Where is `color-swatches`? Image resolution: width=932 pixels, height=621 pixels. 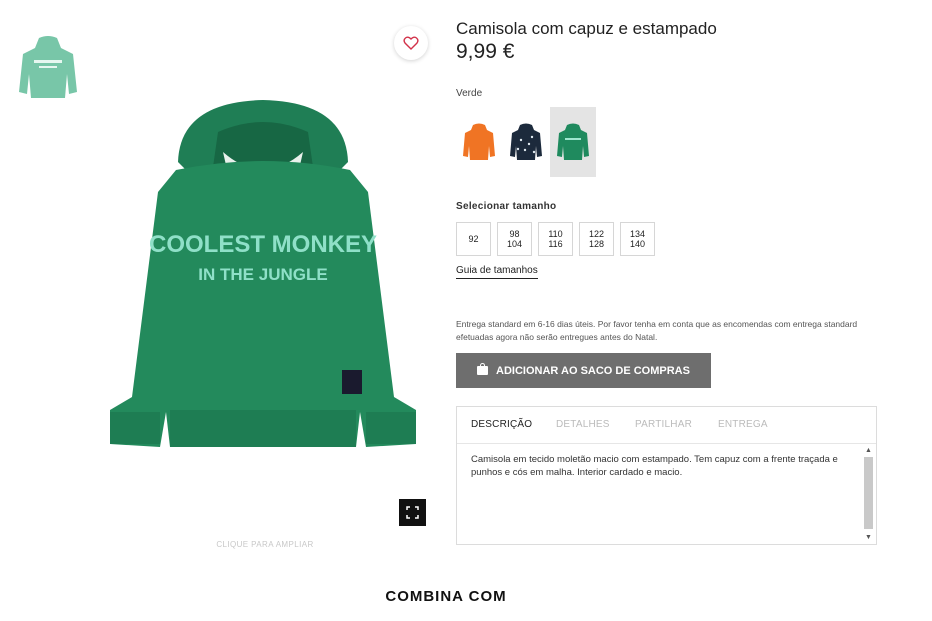
color-swatches is located at coordinates (526, 142).